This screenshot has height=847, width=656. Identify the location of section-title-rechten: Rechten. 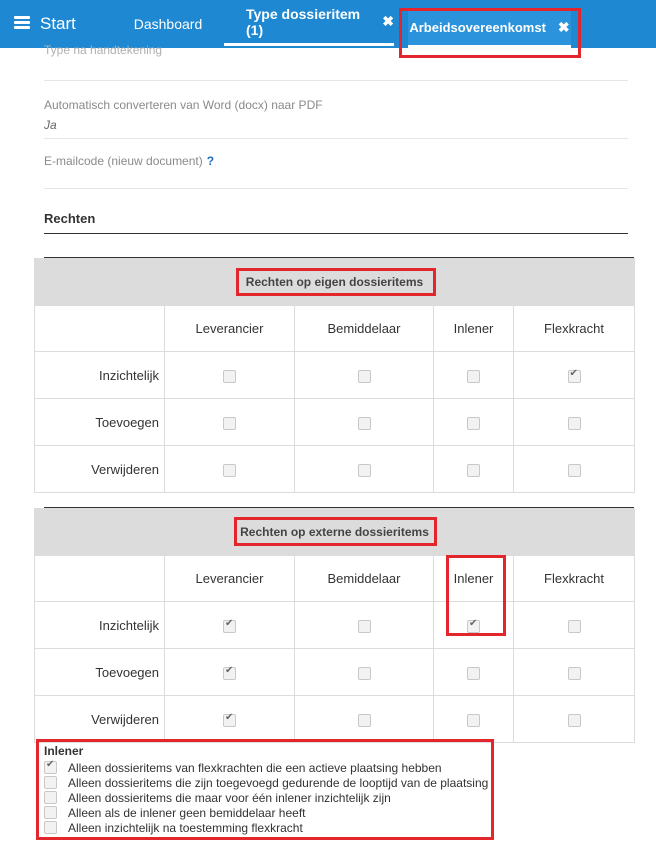
(70, 218).